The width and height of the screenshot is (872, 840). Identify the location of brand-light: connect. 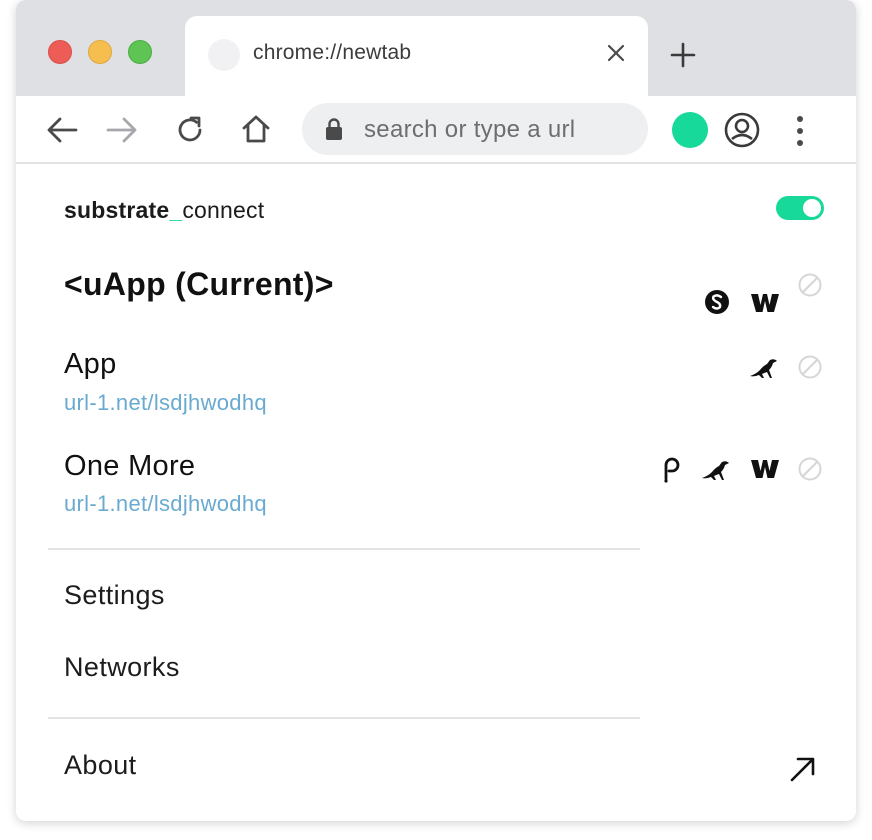
(223, 210).